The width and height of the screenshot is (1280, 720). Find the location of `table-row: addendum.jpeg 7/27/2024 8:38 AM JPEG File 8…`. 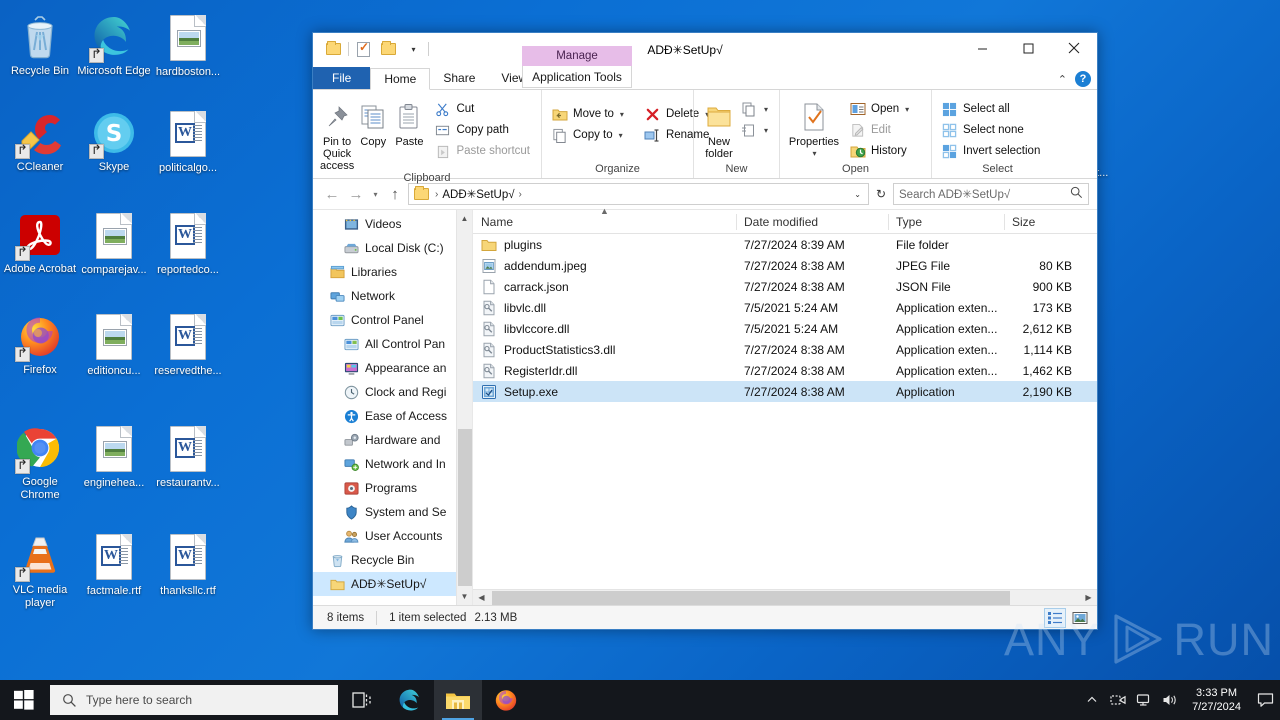

table-row: addendum.jpeg 7/27/2024 8:38 AM JPEG File 8… is located at coordinates (785, 265).